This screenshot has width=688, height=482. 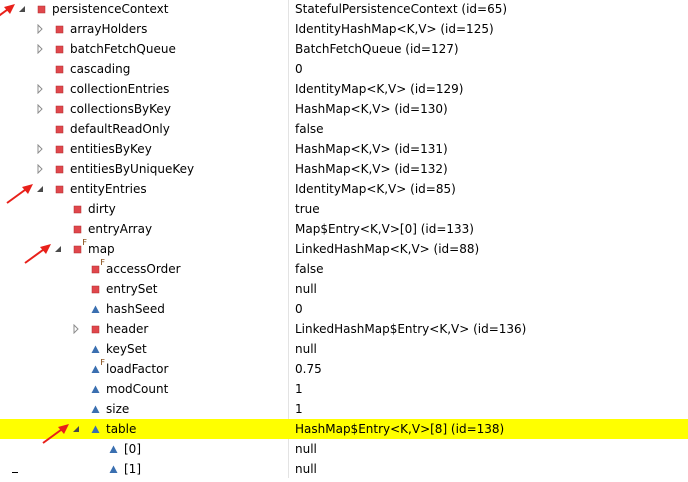 What do you see at coordinates (344, 409) in the screenshot?
I see `variable-row: size 1` at bounding box center [344, 409].